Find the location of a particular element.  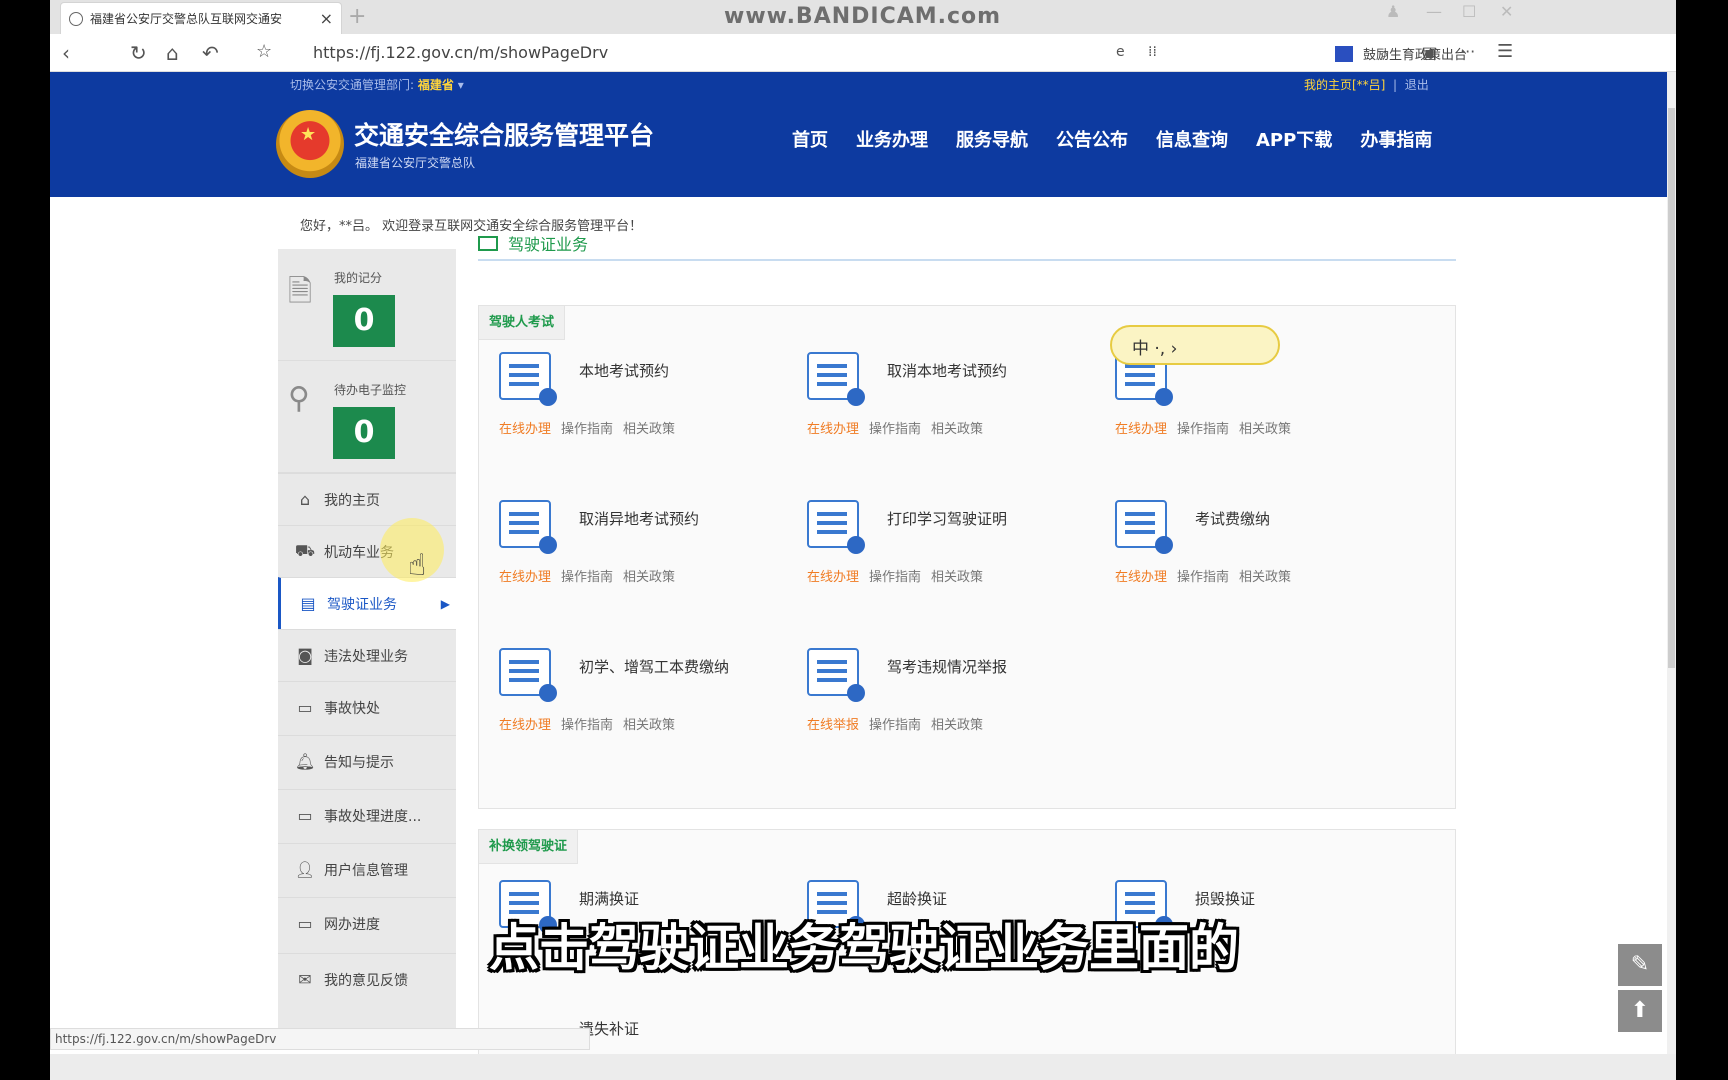

hand-cursor-icon: ☝ is located at coordinates (417, 565).